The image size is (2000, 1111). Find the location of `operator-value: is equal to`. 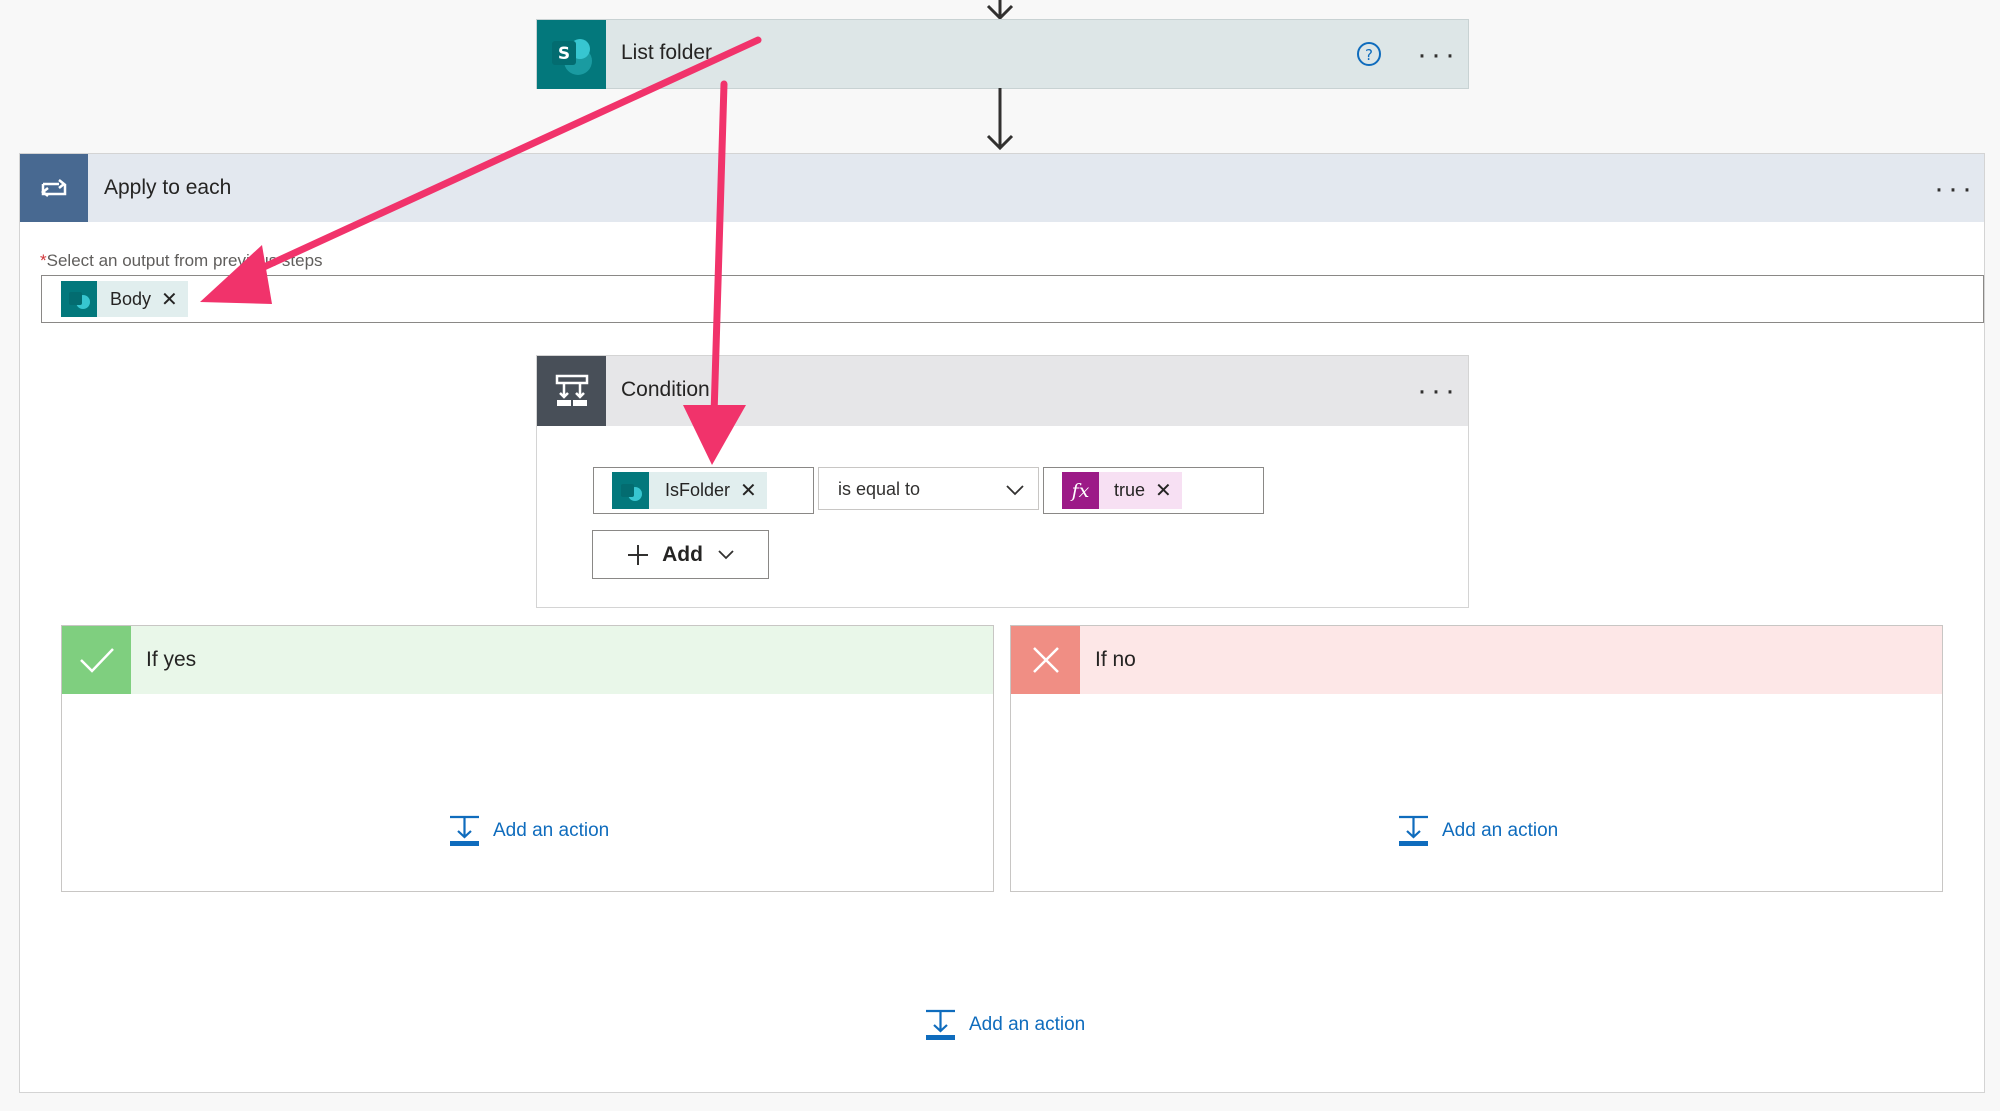

operator-value: is equal to is located at coordinates (879, 489).